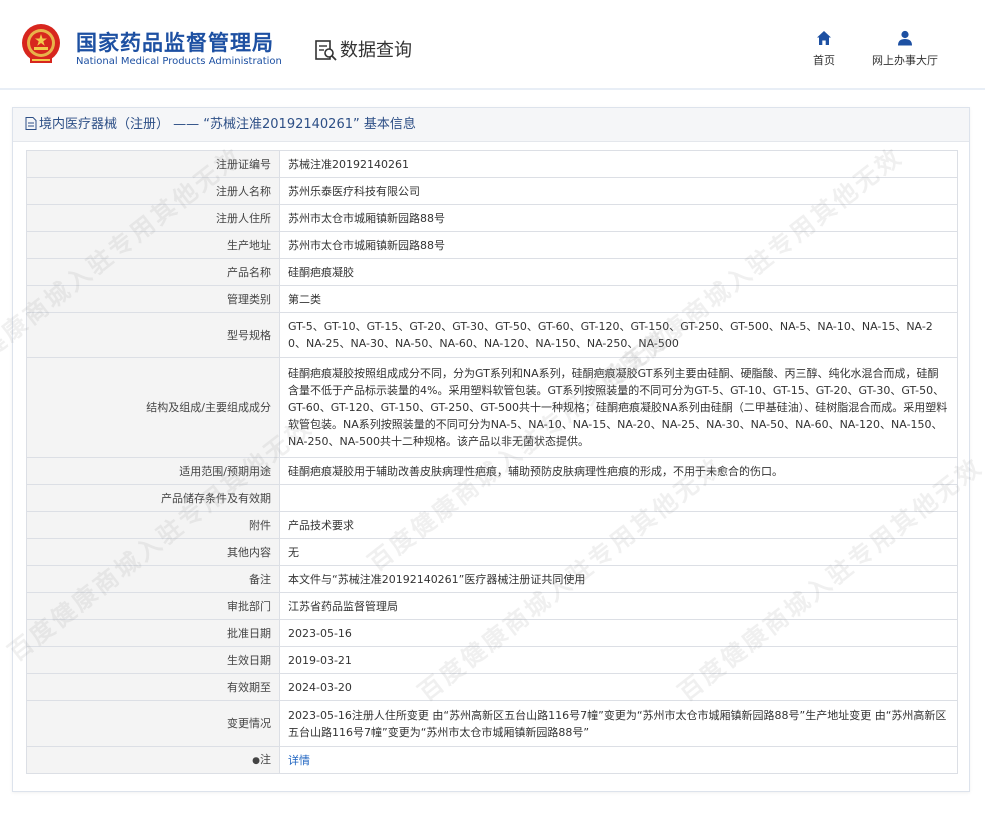 The width and height of the screenshot is (985, 813). I want to click on row-key: 管理类别, so click(153, 299).